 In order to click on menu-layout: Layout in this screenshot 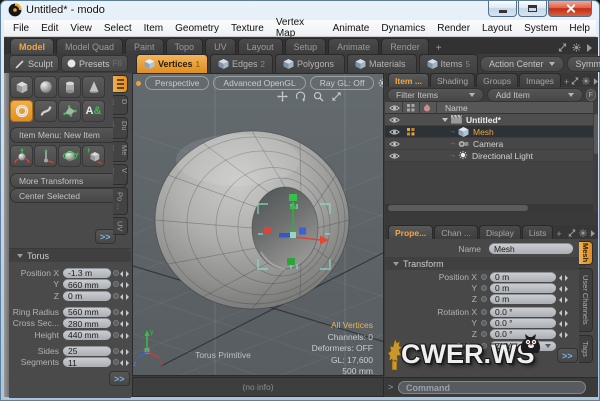, I will do `click(497, 28)`.